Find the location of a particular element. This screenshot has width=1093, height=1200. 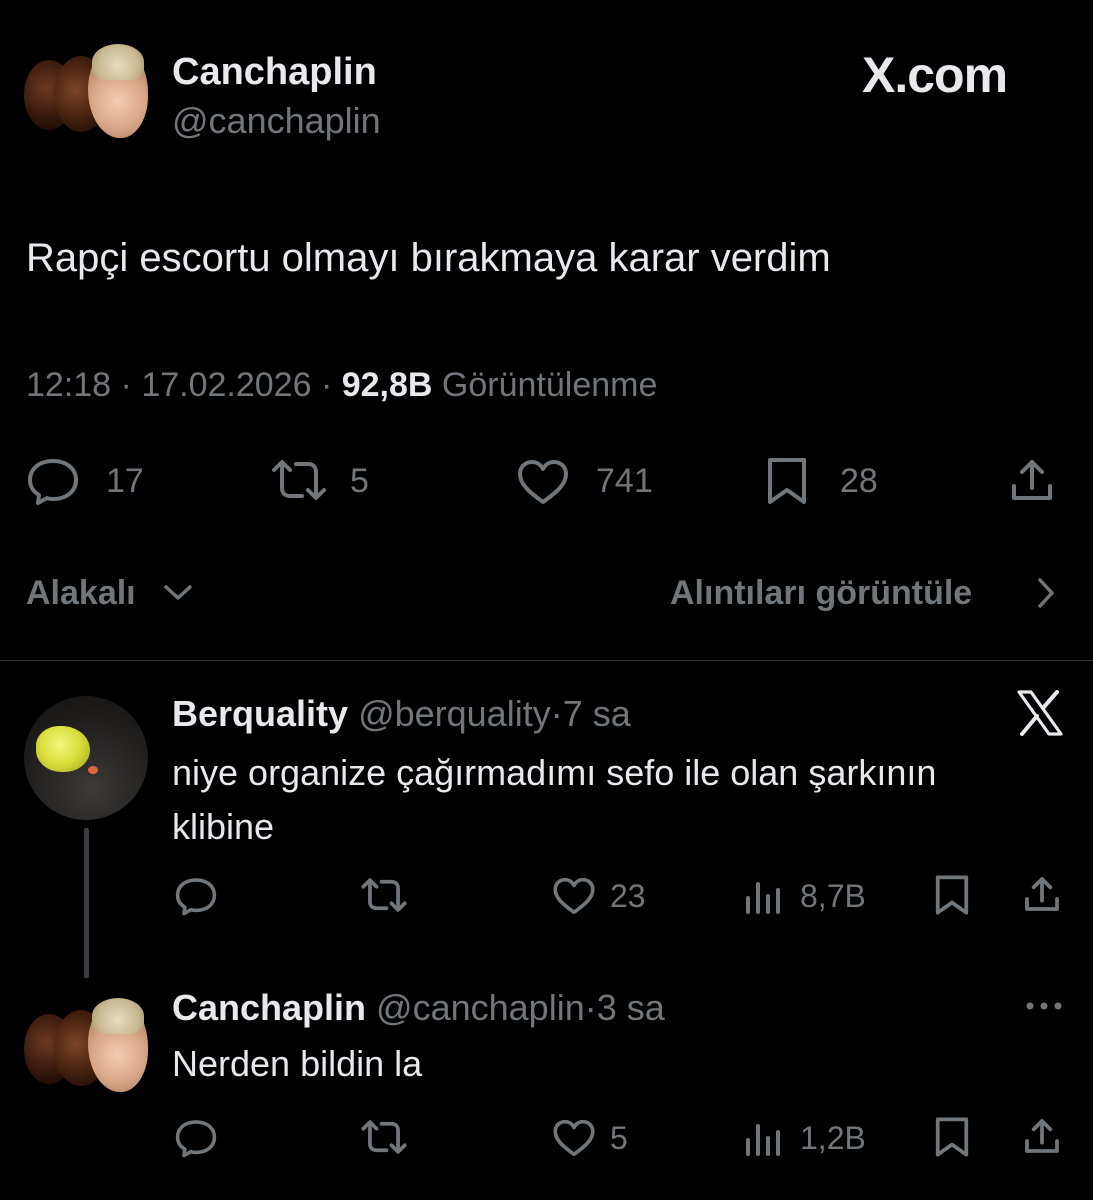

like-count: 23 is located at coordinates (628, 896).